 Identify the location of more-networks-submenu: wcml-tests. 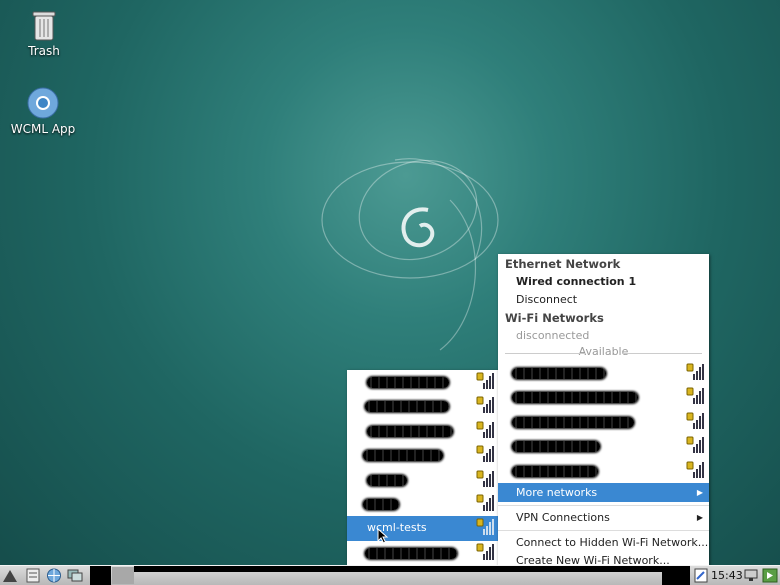
(422, 467).